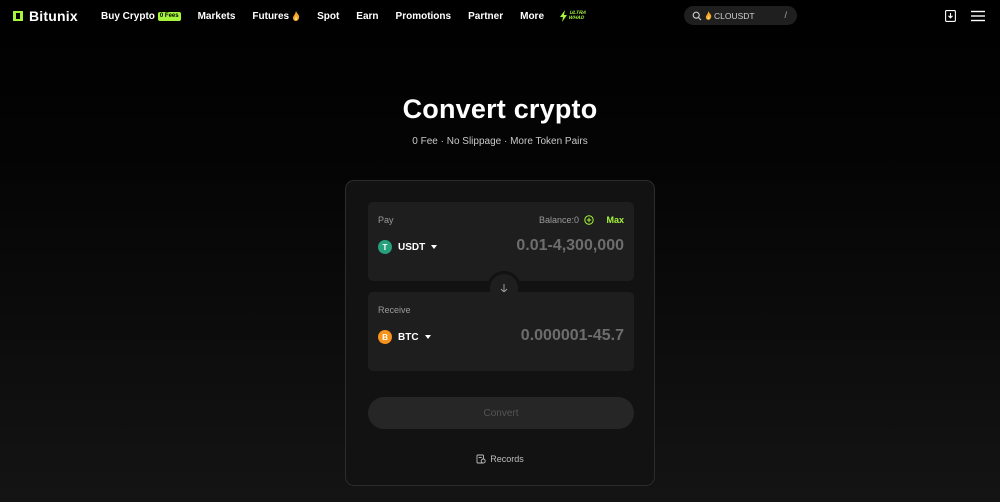  I want to click on nav-spot-label: Spot, so click(328, 16).